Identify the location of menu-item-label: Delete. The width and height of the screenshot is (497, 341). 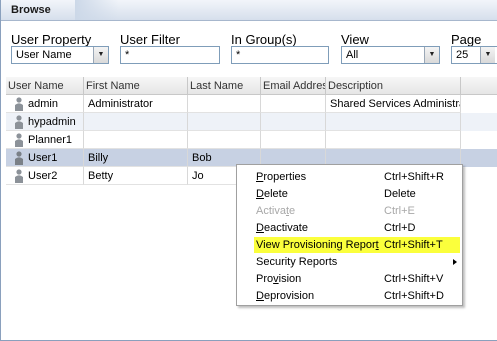
(272, 194).